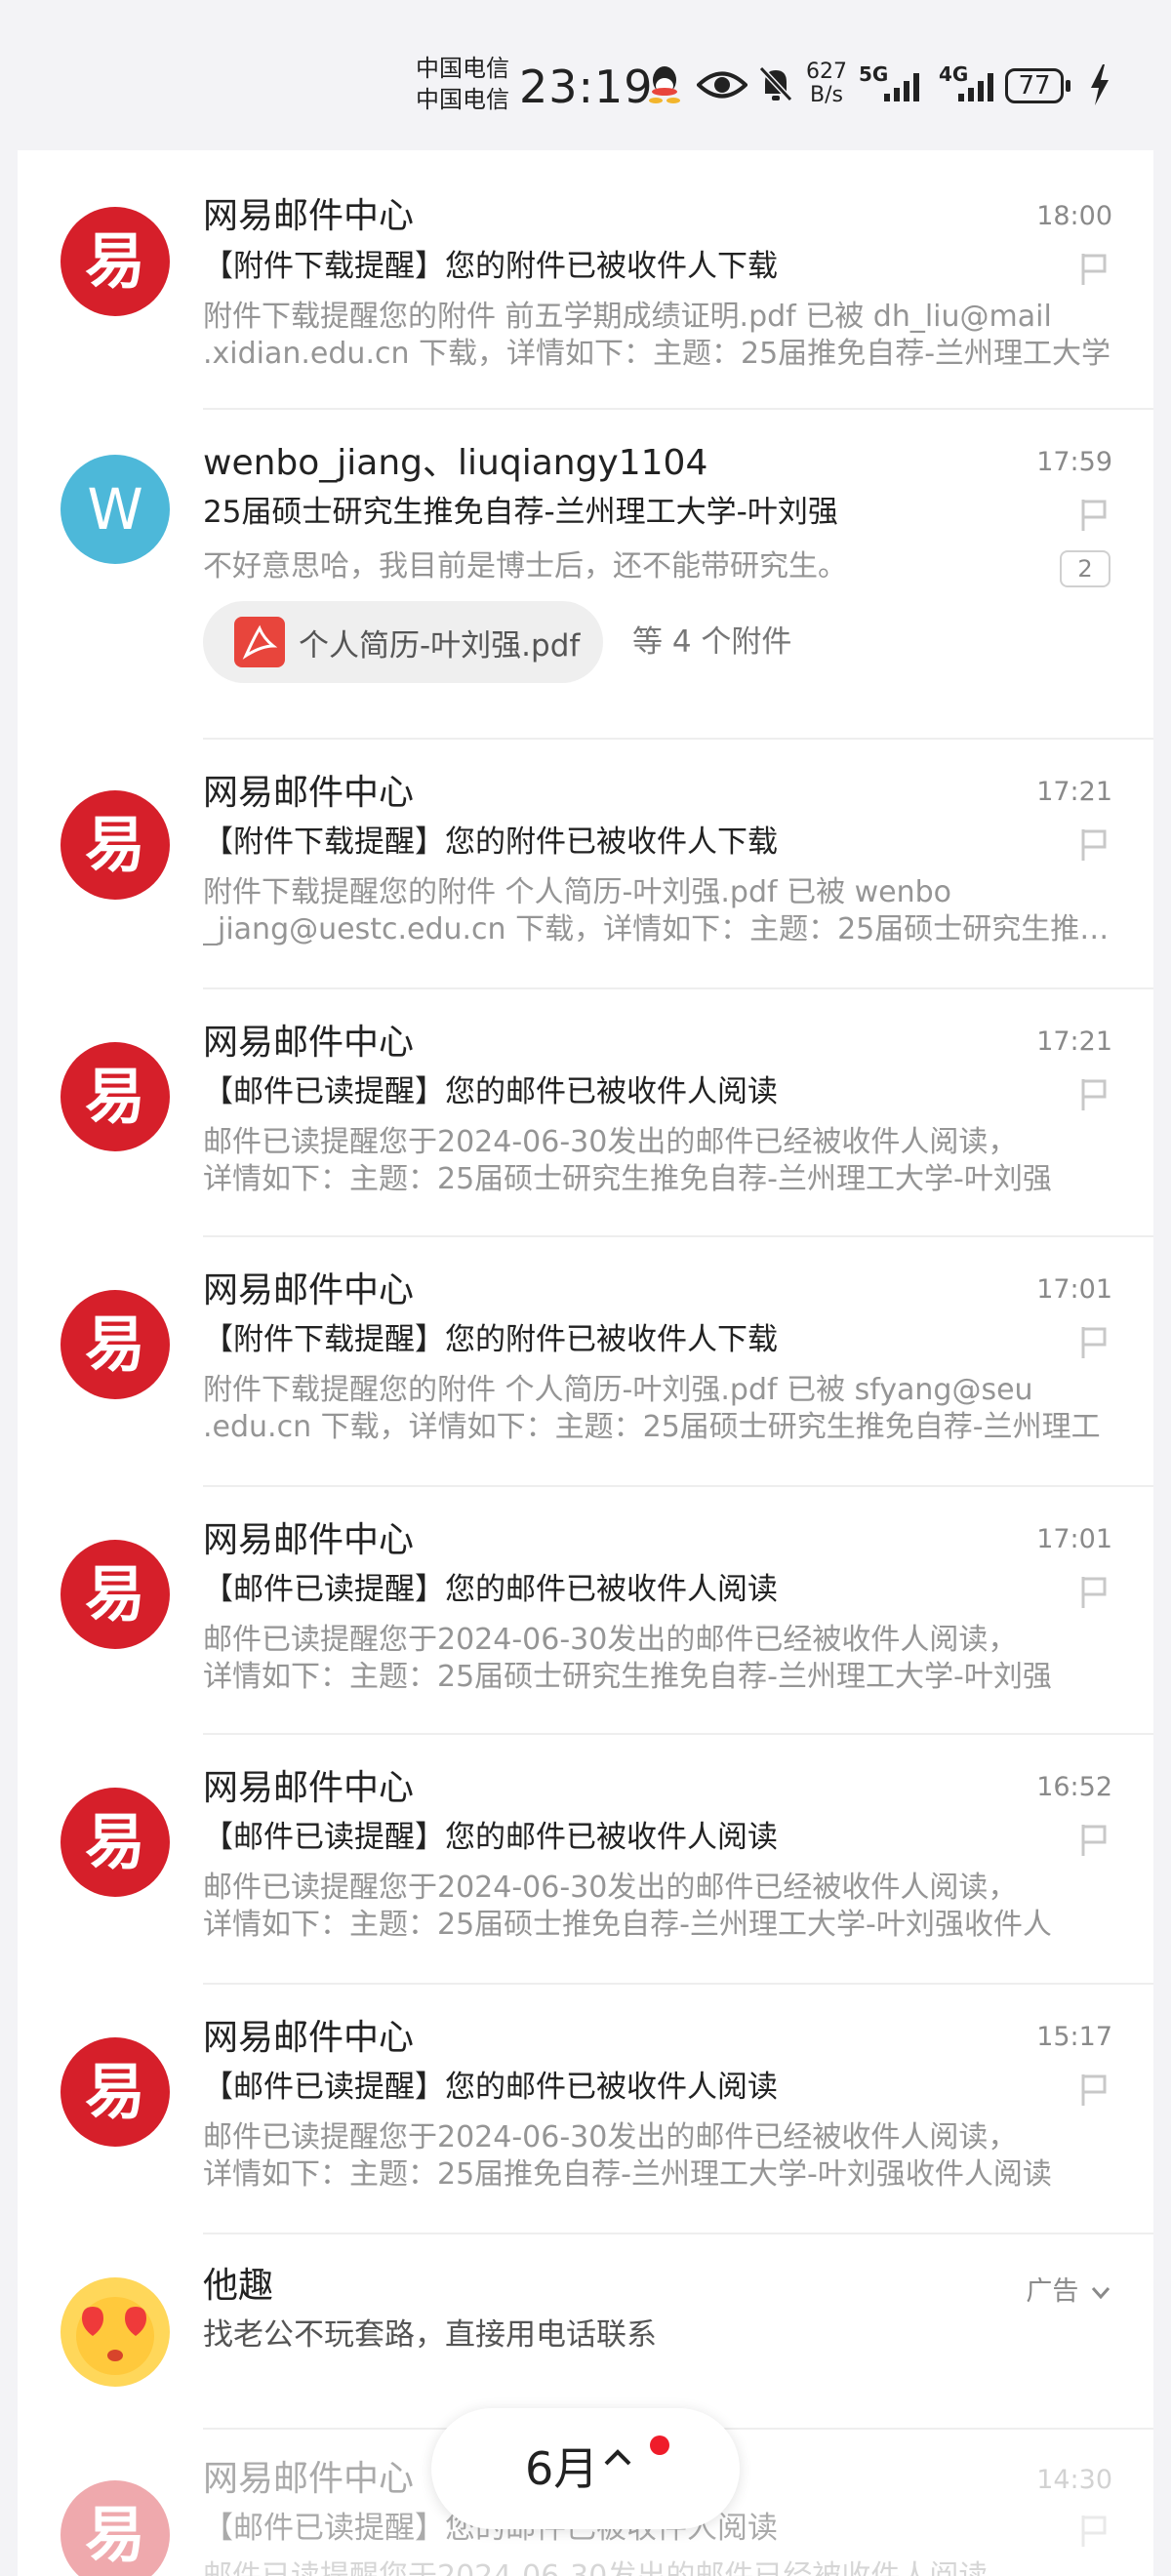 This screenshot has height=2576, width=1171. I want to click on mail-preview-line-2: 详情如下：主题：25届硕士推免自荐-兰州理工大学-叶刘强收件人, so click(627, 1925).